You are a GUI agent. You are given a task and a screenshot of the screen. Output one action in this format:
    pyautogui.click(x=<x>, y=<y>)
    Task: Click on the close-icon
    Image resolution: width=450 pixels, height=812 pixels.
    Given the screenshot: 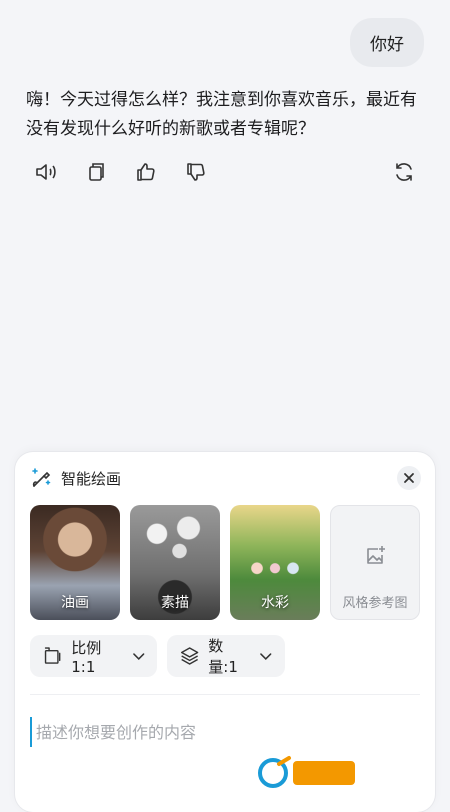 What is the action you would take?
    pyautogui.click(x=409, y=478)
    